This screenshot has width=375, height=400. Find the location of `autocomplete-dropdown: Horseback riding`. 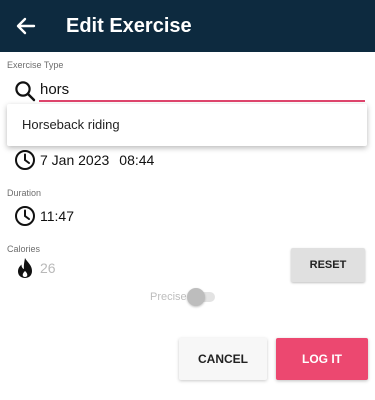

autocomplete-dropdown: Horseback riding is located at coordinates (187, 125).